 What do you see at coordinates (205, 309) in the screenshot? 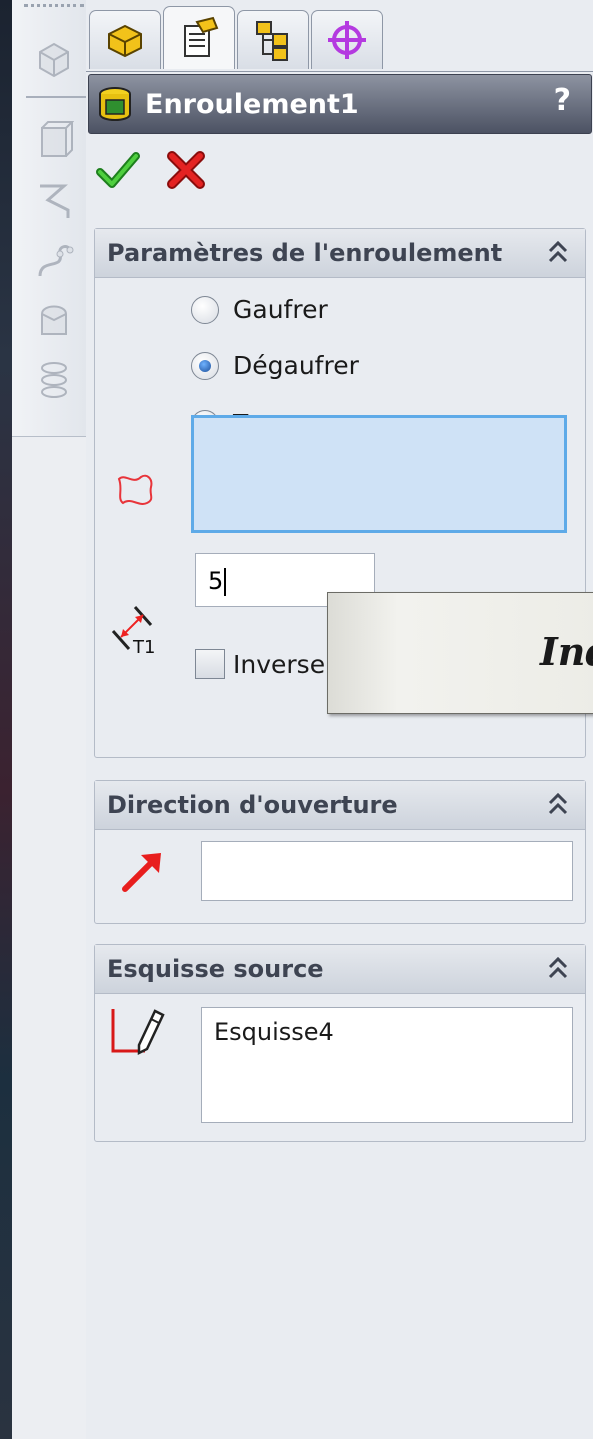
I see `radio-button` at bounding box center [205, 309].